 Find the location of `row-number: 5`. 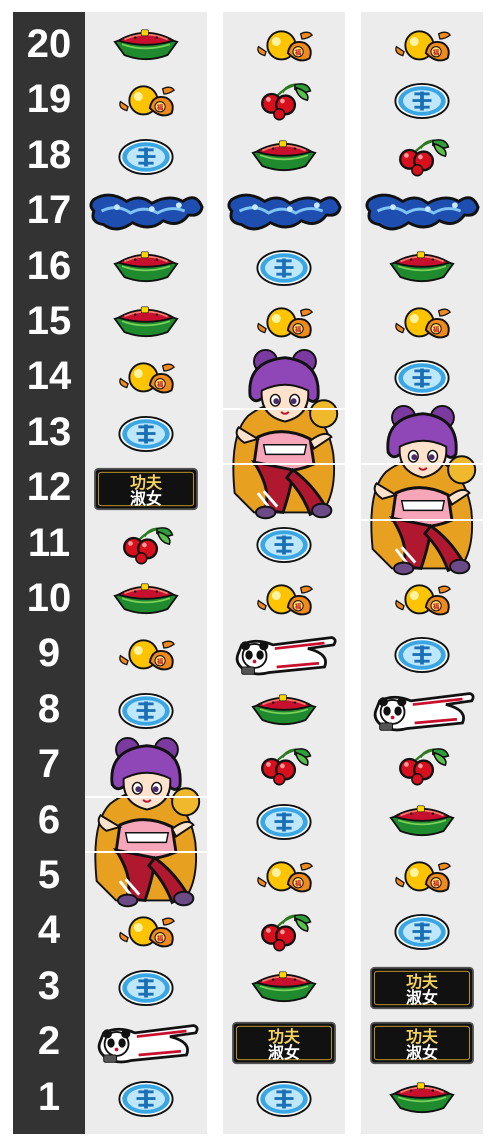

row-number: 5 is located at coordinates (49, 875).